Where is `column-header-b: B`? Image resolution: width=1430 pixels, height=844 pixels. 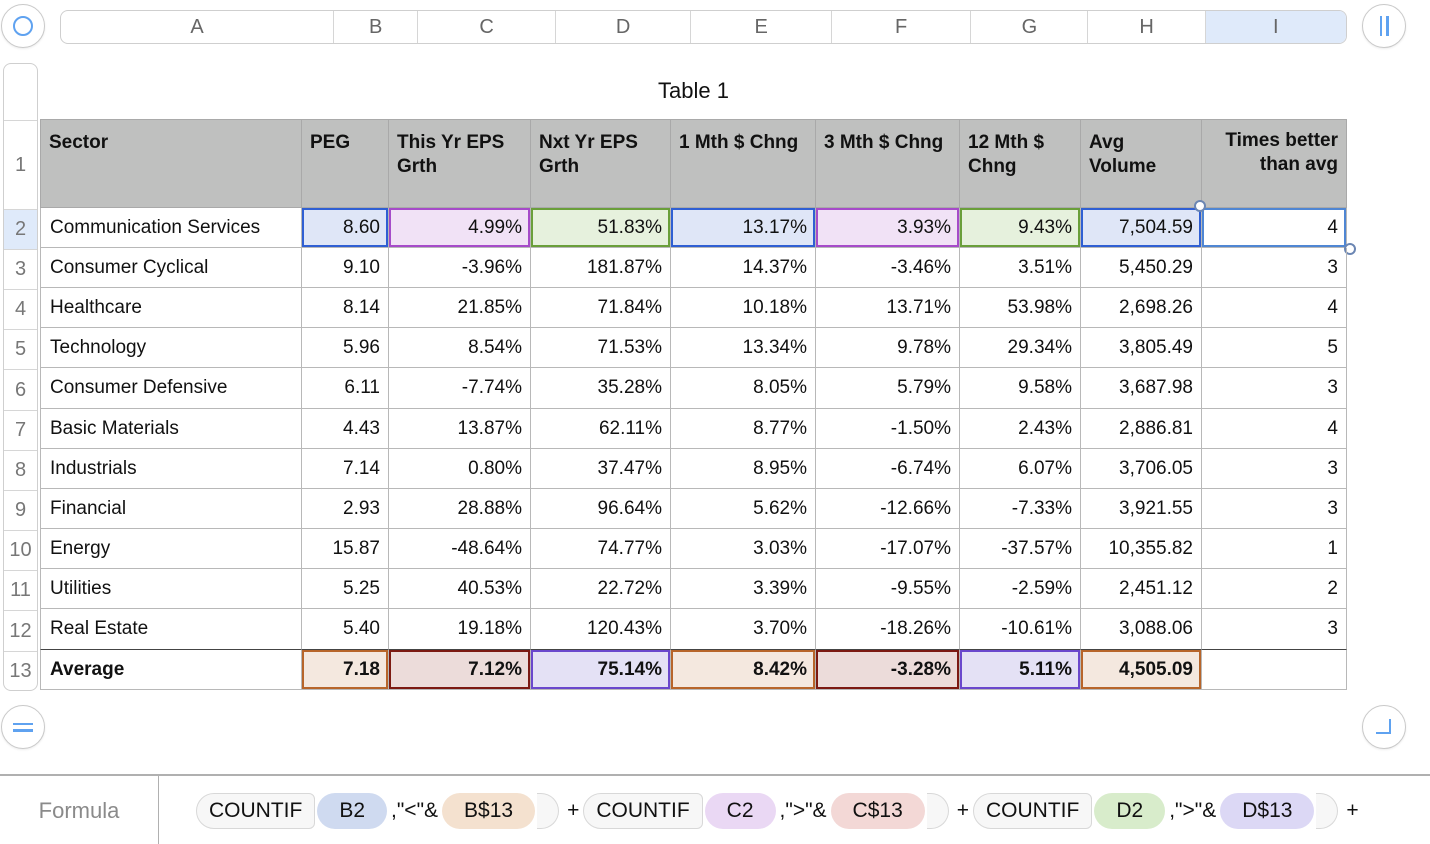
column-header-b: B is located at coordinates (376, 27).